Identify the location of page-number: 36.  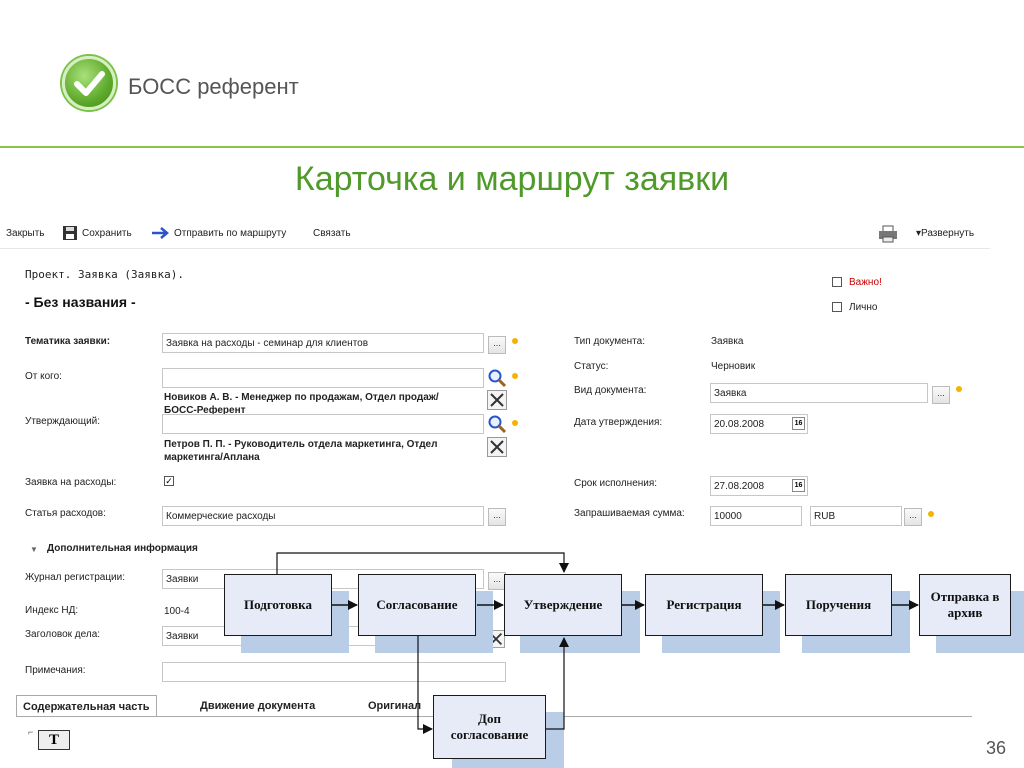
(996, 748).